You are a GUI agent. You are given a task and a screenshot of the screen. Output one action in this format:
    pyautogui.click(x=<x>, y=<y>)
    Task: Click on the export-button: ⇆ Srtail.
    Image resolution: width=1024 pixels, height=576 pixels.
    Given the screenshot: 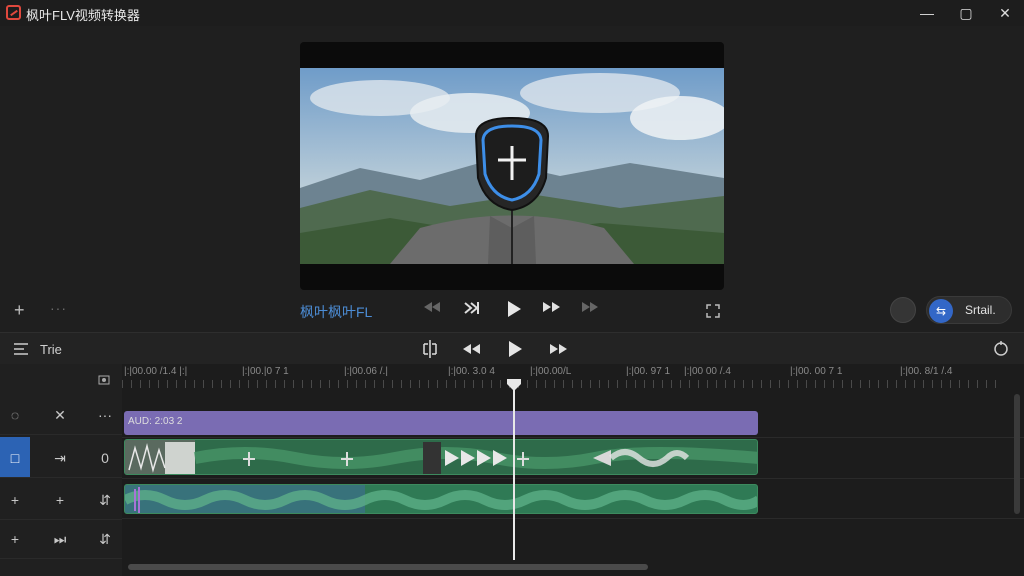 What is the action you would take?
    pyautogui.click(x=969, y=310)
    